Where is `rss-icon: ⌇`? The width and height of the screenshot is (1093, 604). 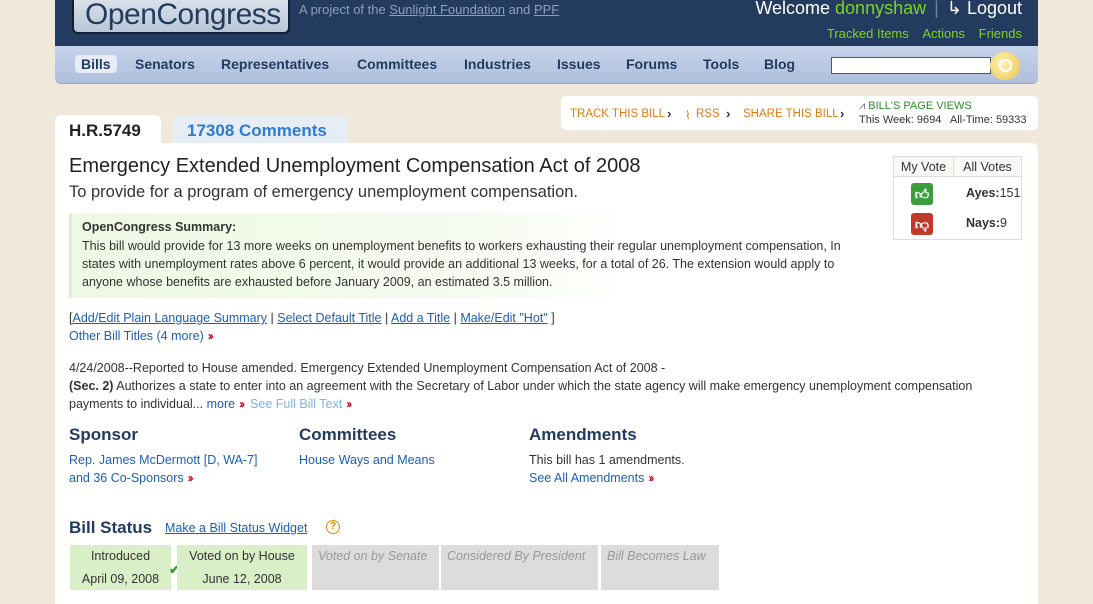 rss-icon: ⌇ is located at coordinates (688, 116).